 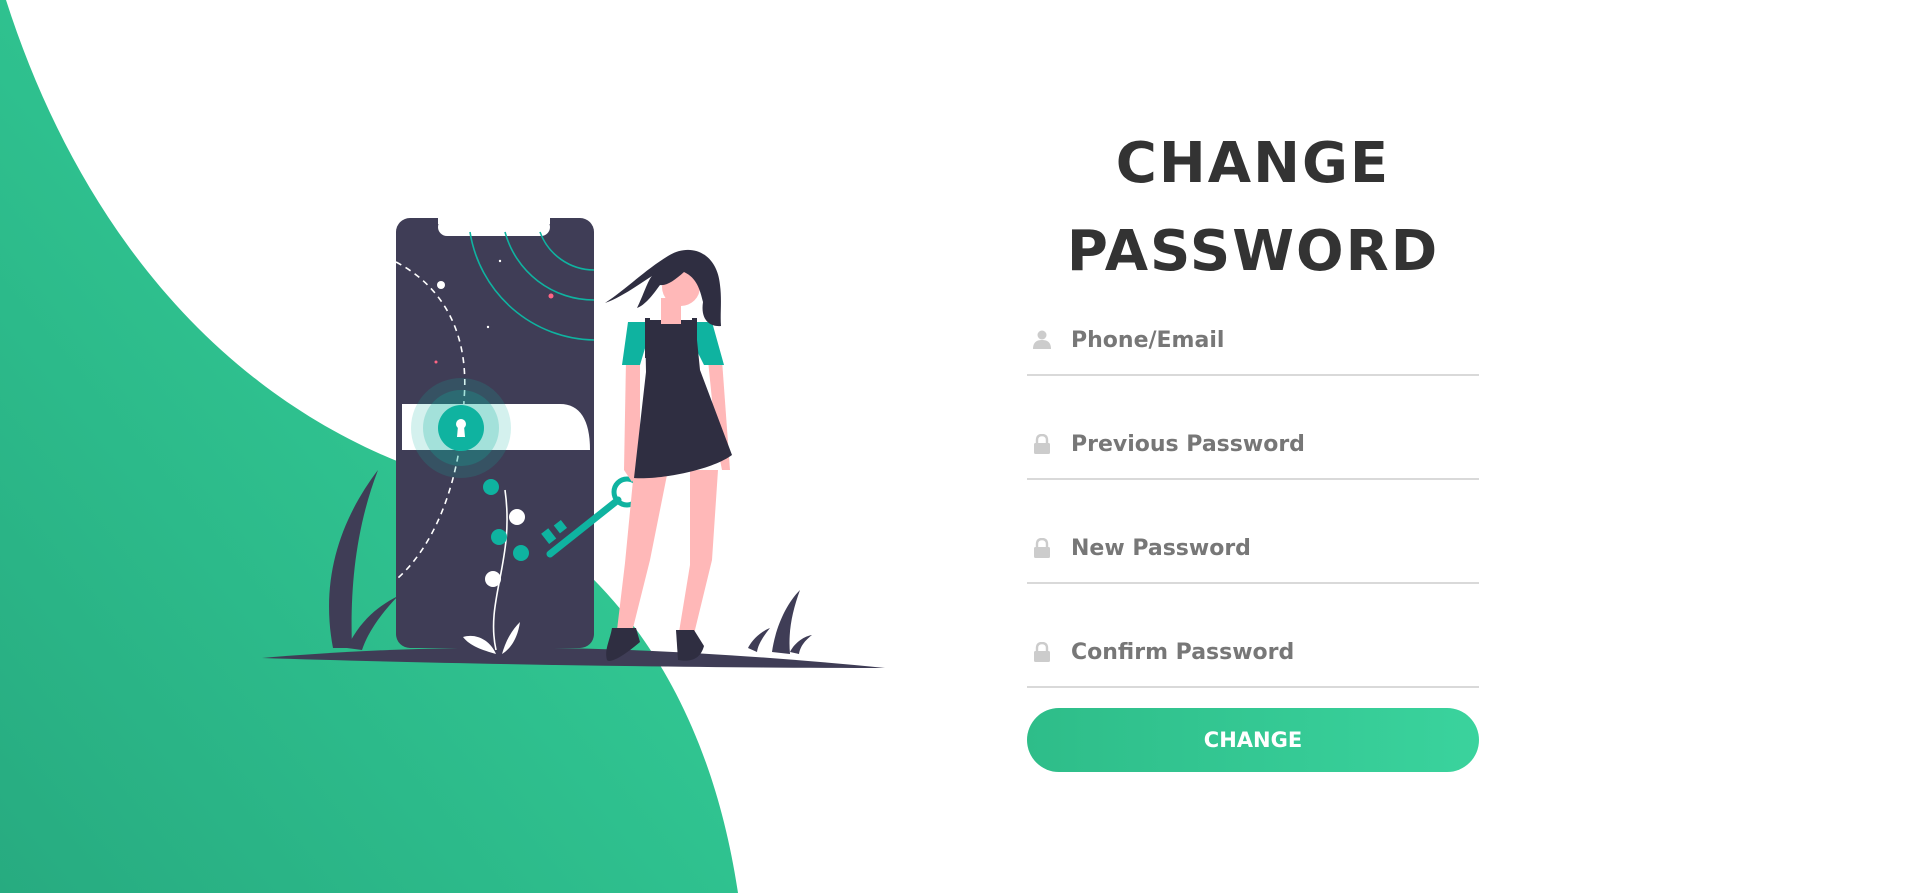 What do you see at coordinates (1261, 652) in the screenshot?
I see `confirm-password-input` at bounding box center [1261, 652].